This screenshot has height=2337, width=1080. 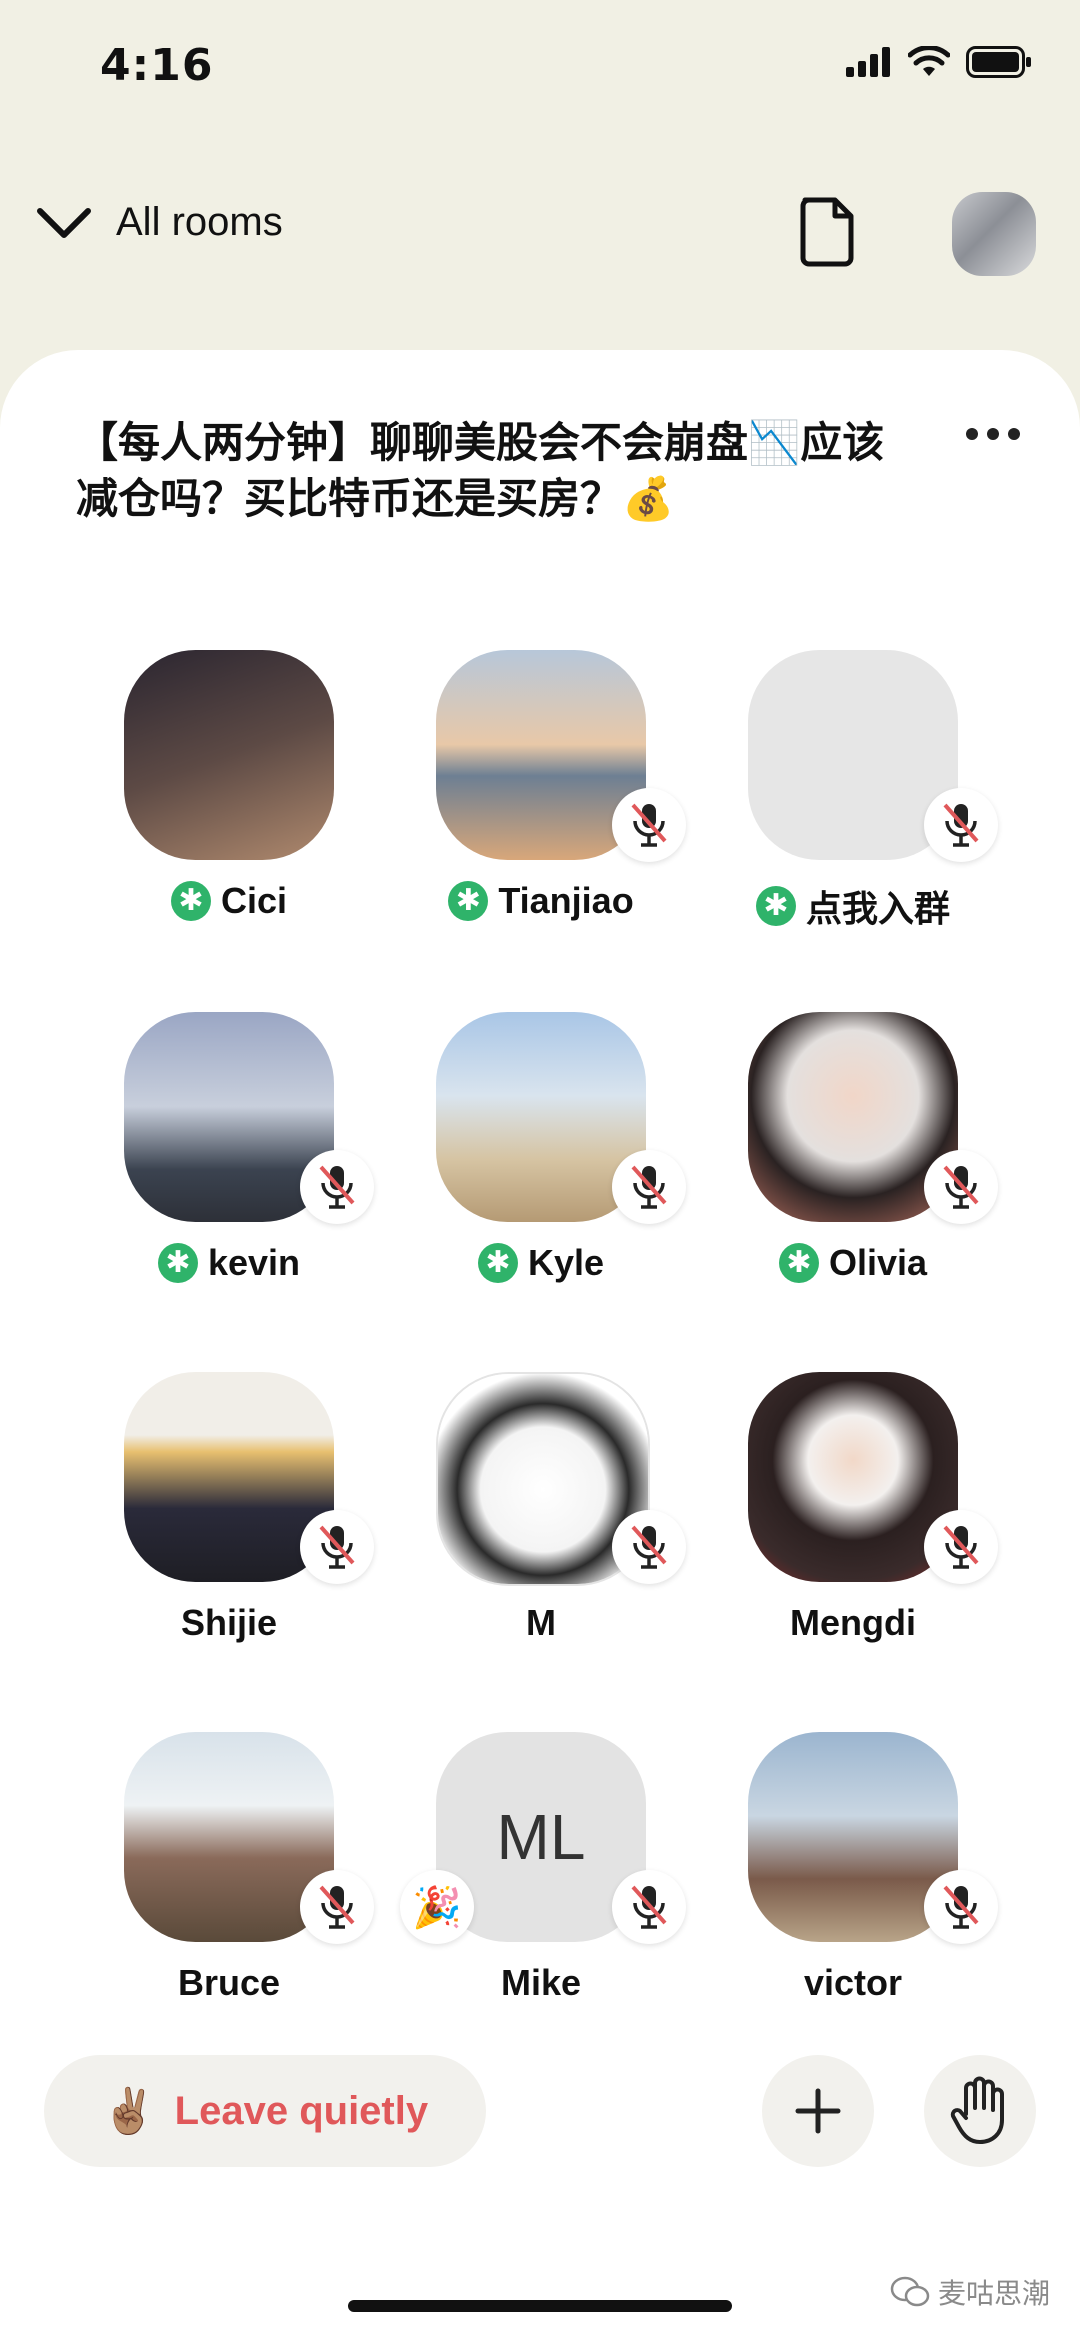 What do you see at coordinates (129, 2111) in the screenshot?
I see `peace-hand-icon: ✌🏽` at bounding box center [129, 2111].